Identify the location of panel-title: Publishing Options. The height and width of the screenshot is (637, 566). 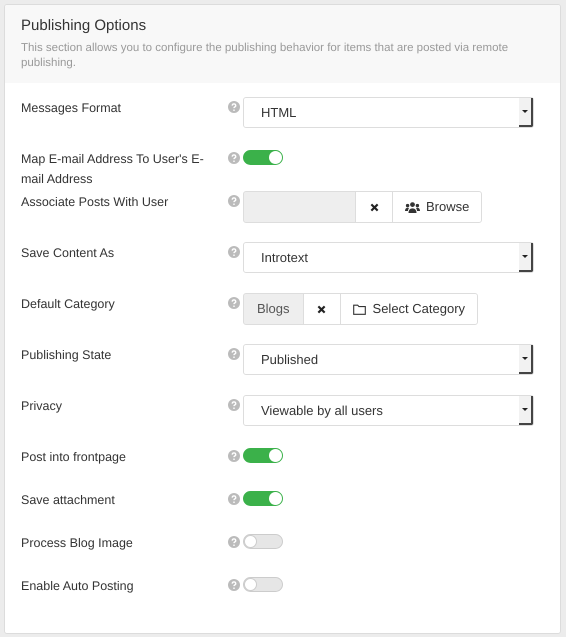
(84, 26).